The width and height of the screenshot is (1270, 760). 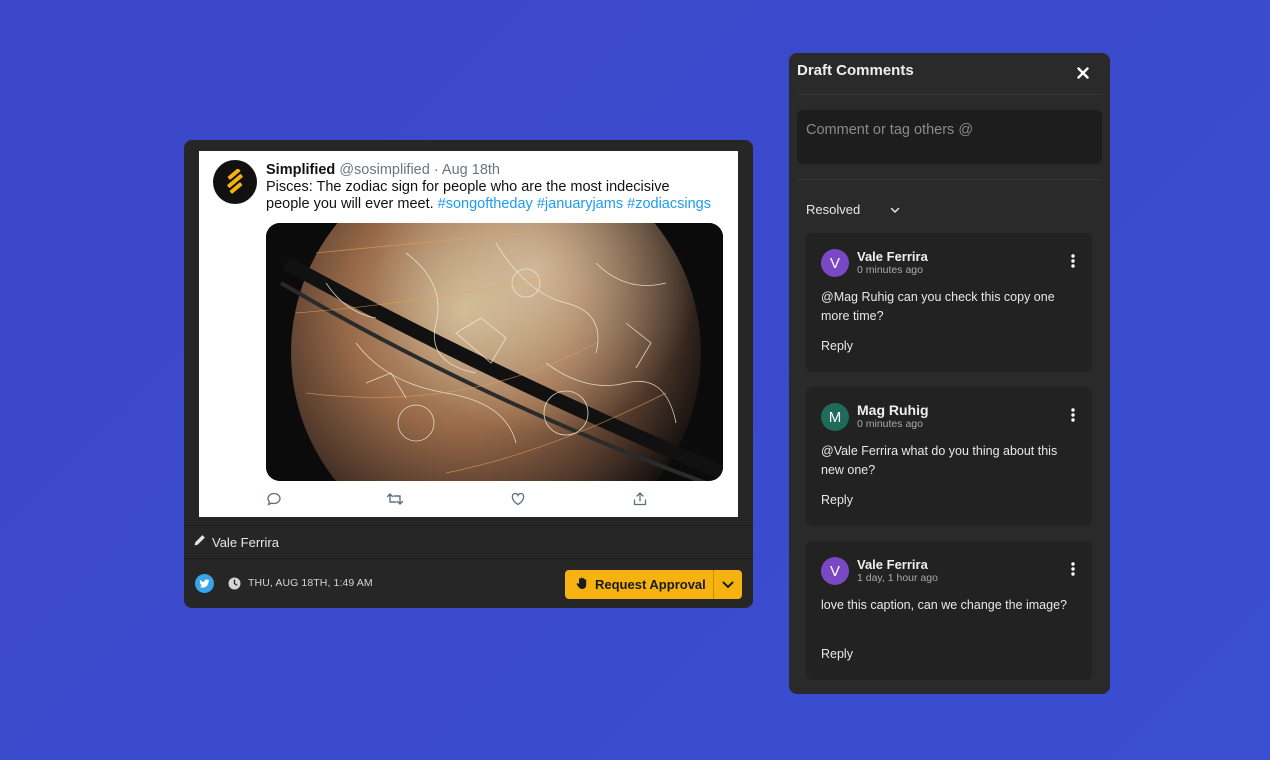 I want to click on account-name: Simplified, so click(x=301, y=170).